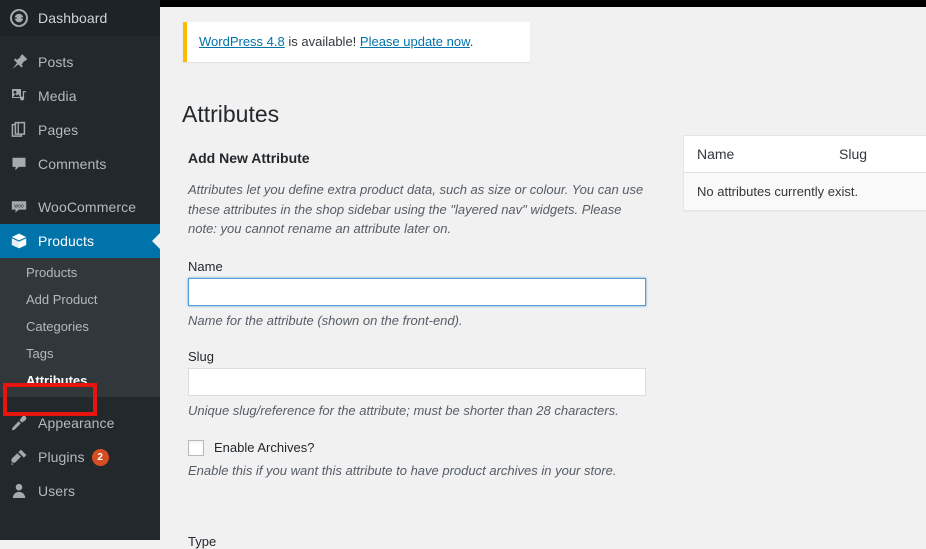  What do you see at coordinates (423, 447) in the screenshot?
I see `enable-archives-row: Enable Archives?` at bounding box center [423, 447].